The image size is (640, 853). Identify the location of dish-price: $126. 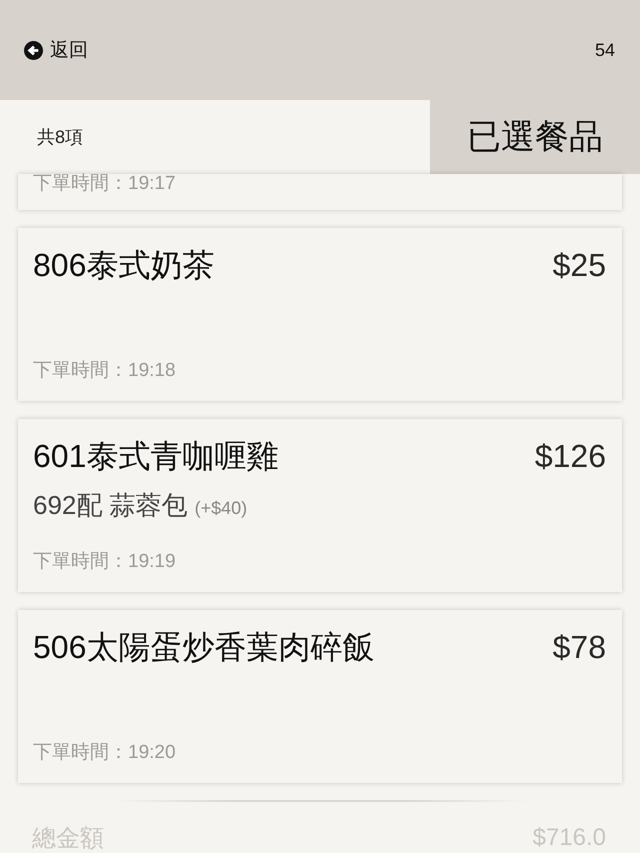
(570, 456).